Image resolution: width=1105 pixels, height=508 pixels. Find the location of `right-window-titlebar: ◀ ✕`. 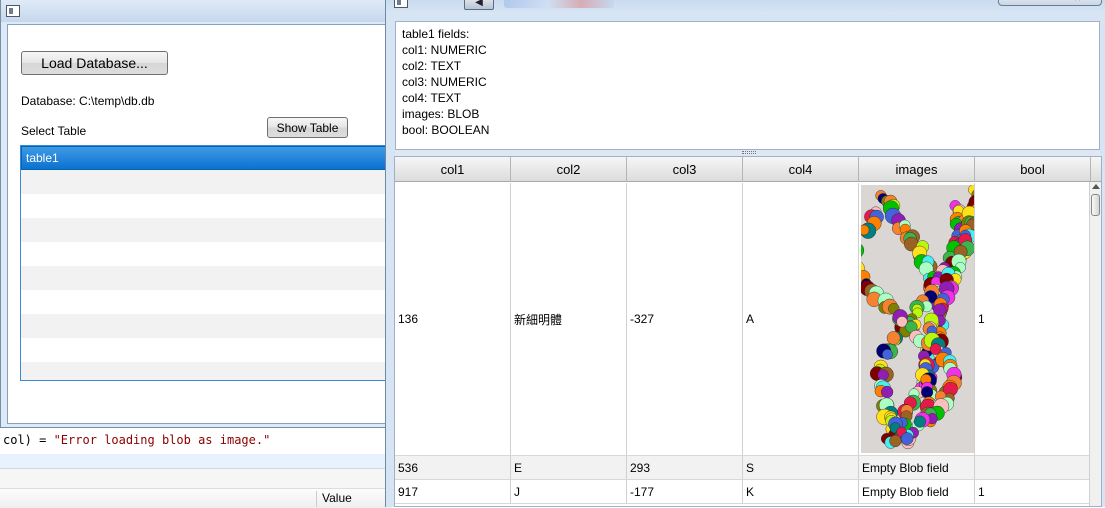

right-window-titlebar: ◀ ✕ is located at coordinates (745, 7).